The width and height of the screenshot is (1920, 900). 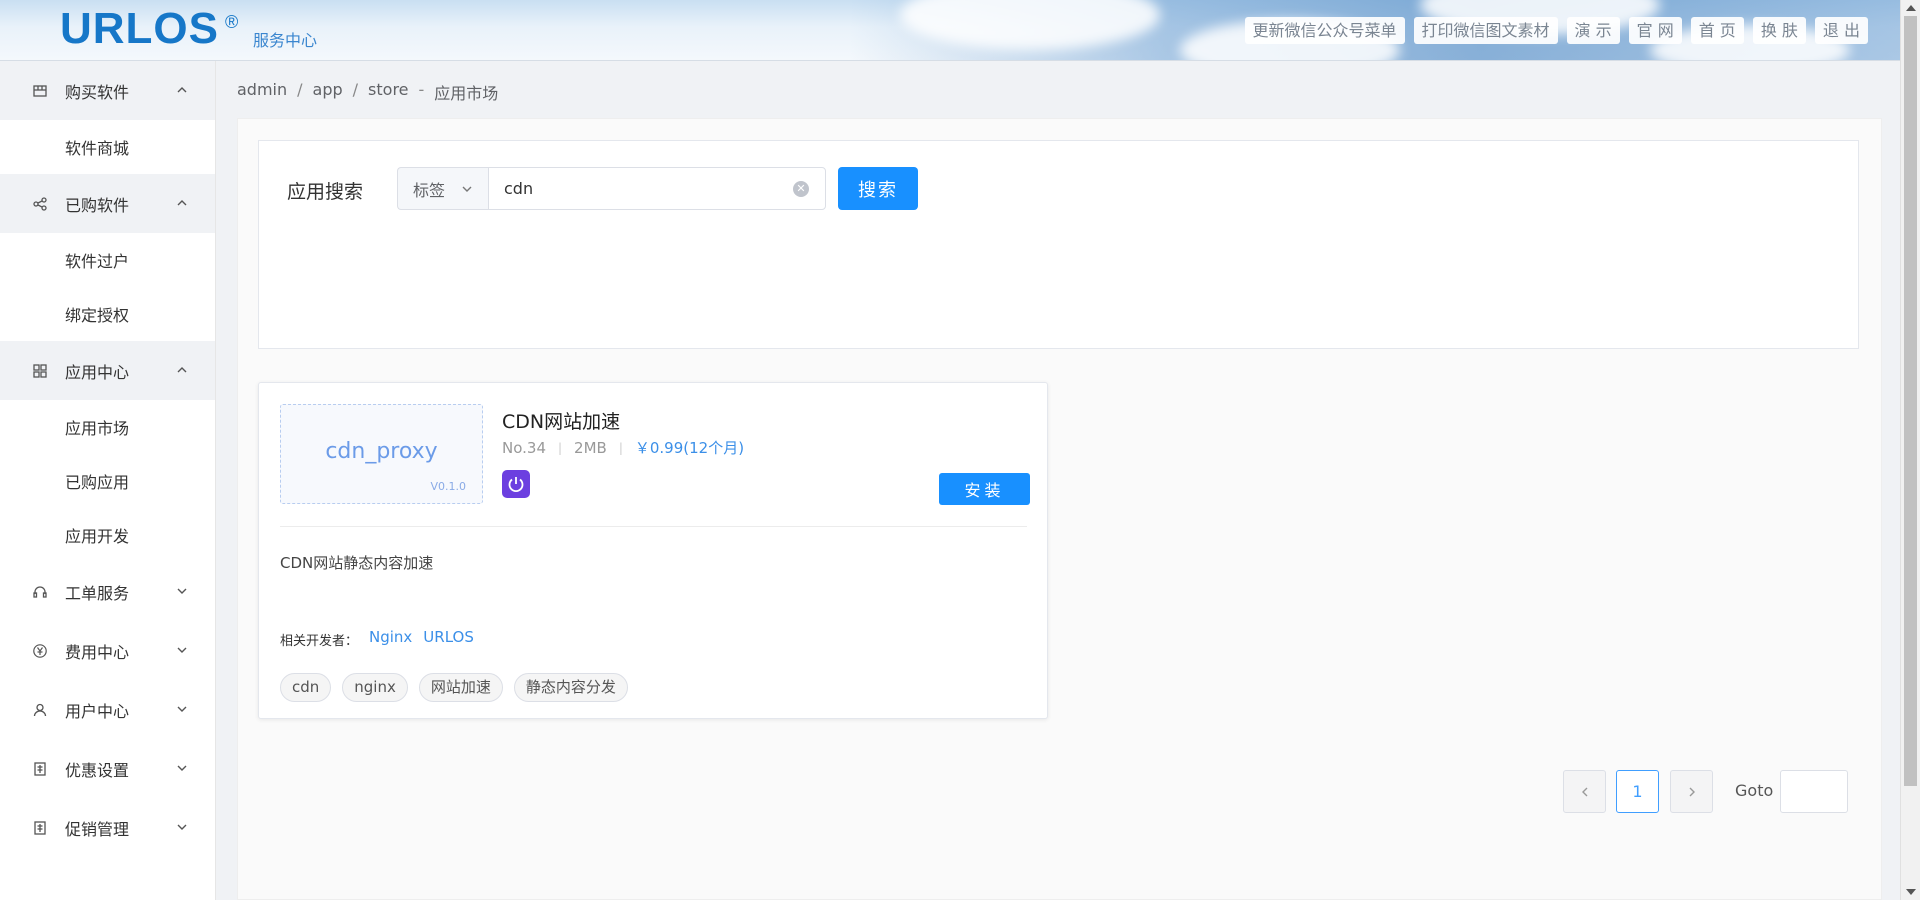 I want to click on sidebar-item-purchased-apps: 已购应用, so click(x=107, y=481).